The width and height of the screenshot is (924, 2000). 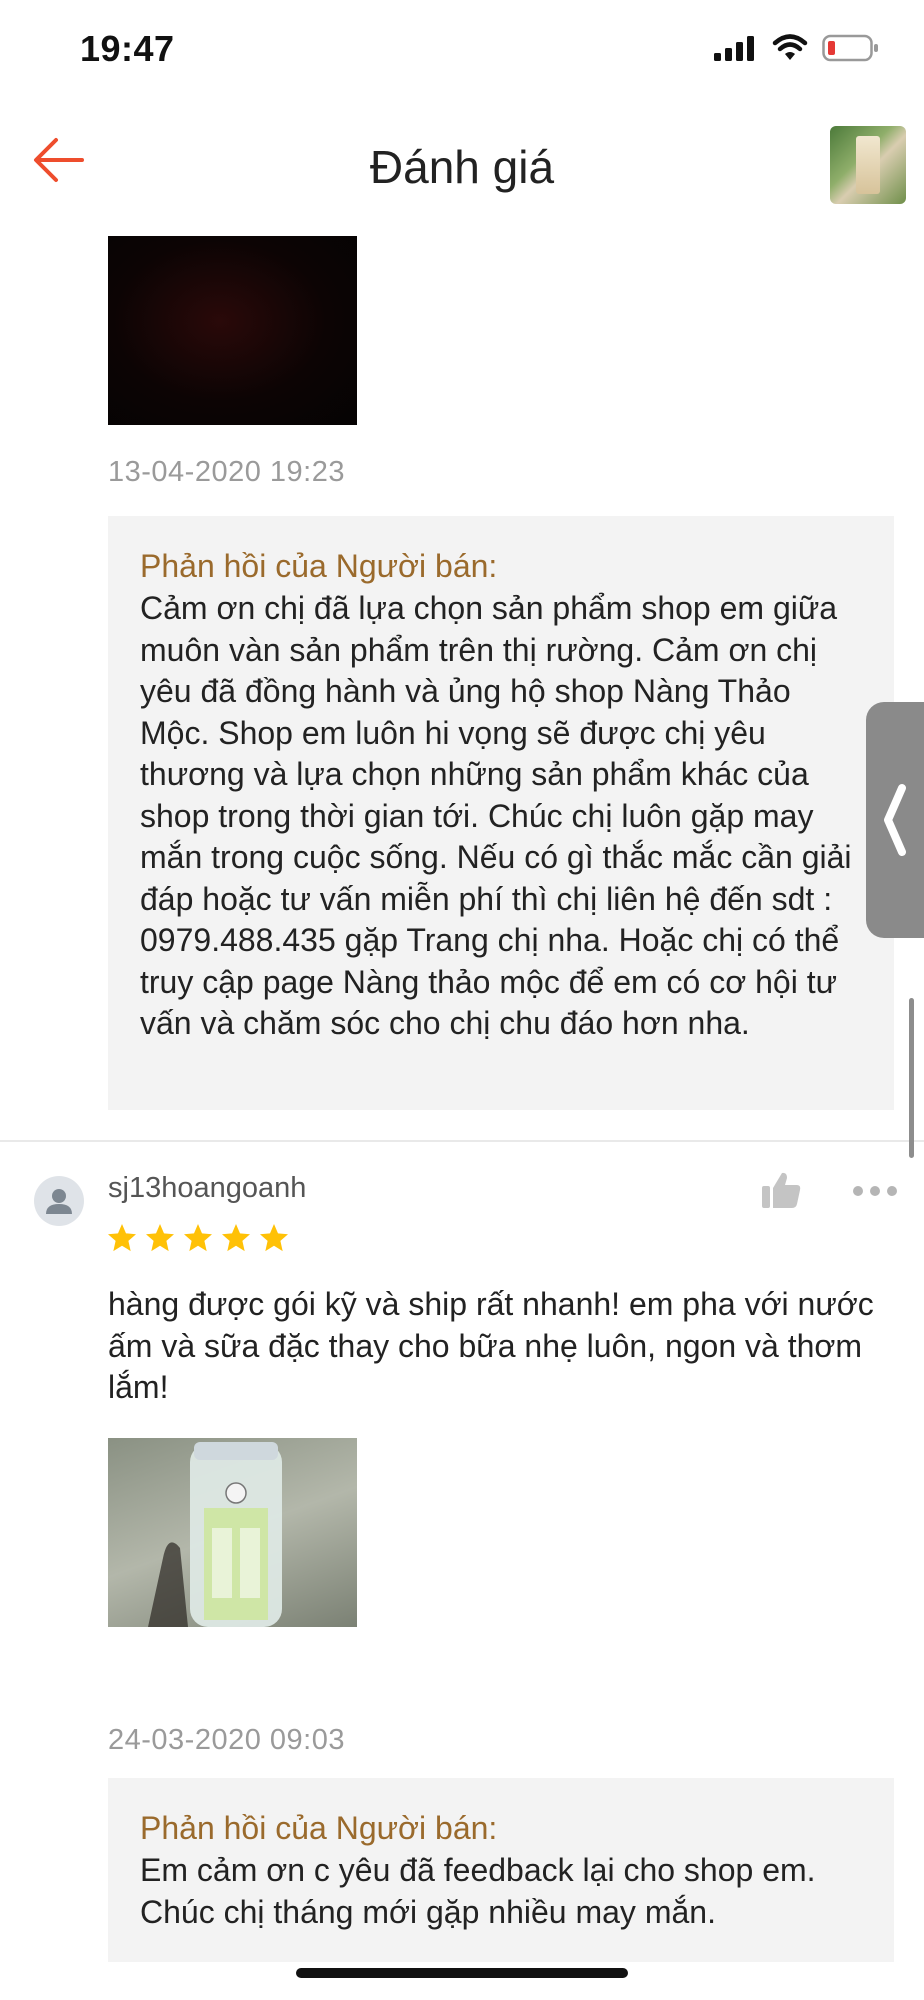 I want to click on more-options-button, so click(x=875, y=1191).